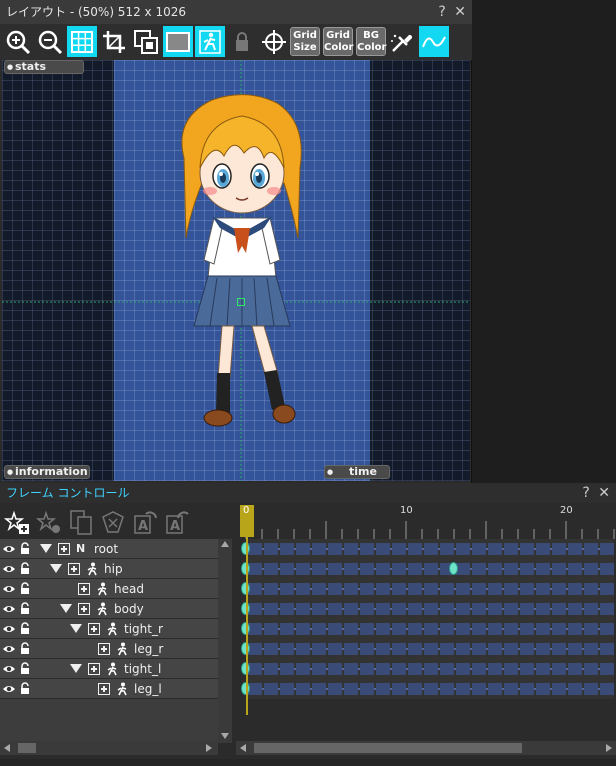  What do you see at coordinates (434, 41) in the screenshot?
I see `curve-toggle-button` at bounding box center [434, 41].